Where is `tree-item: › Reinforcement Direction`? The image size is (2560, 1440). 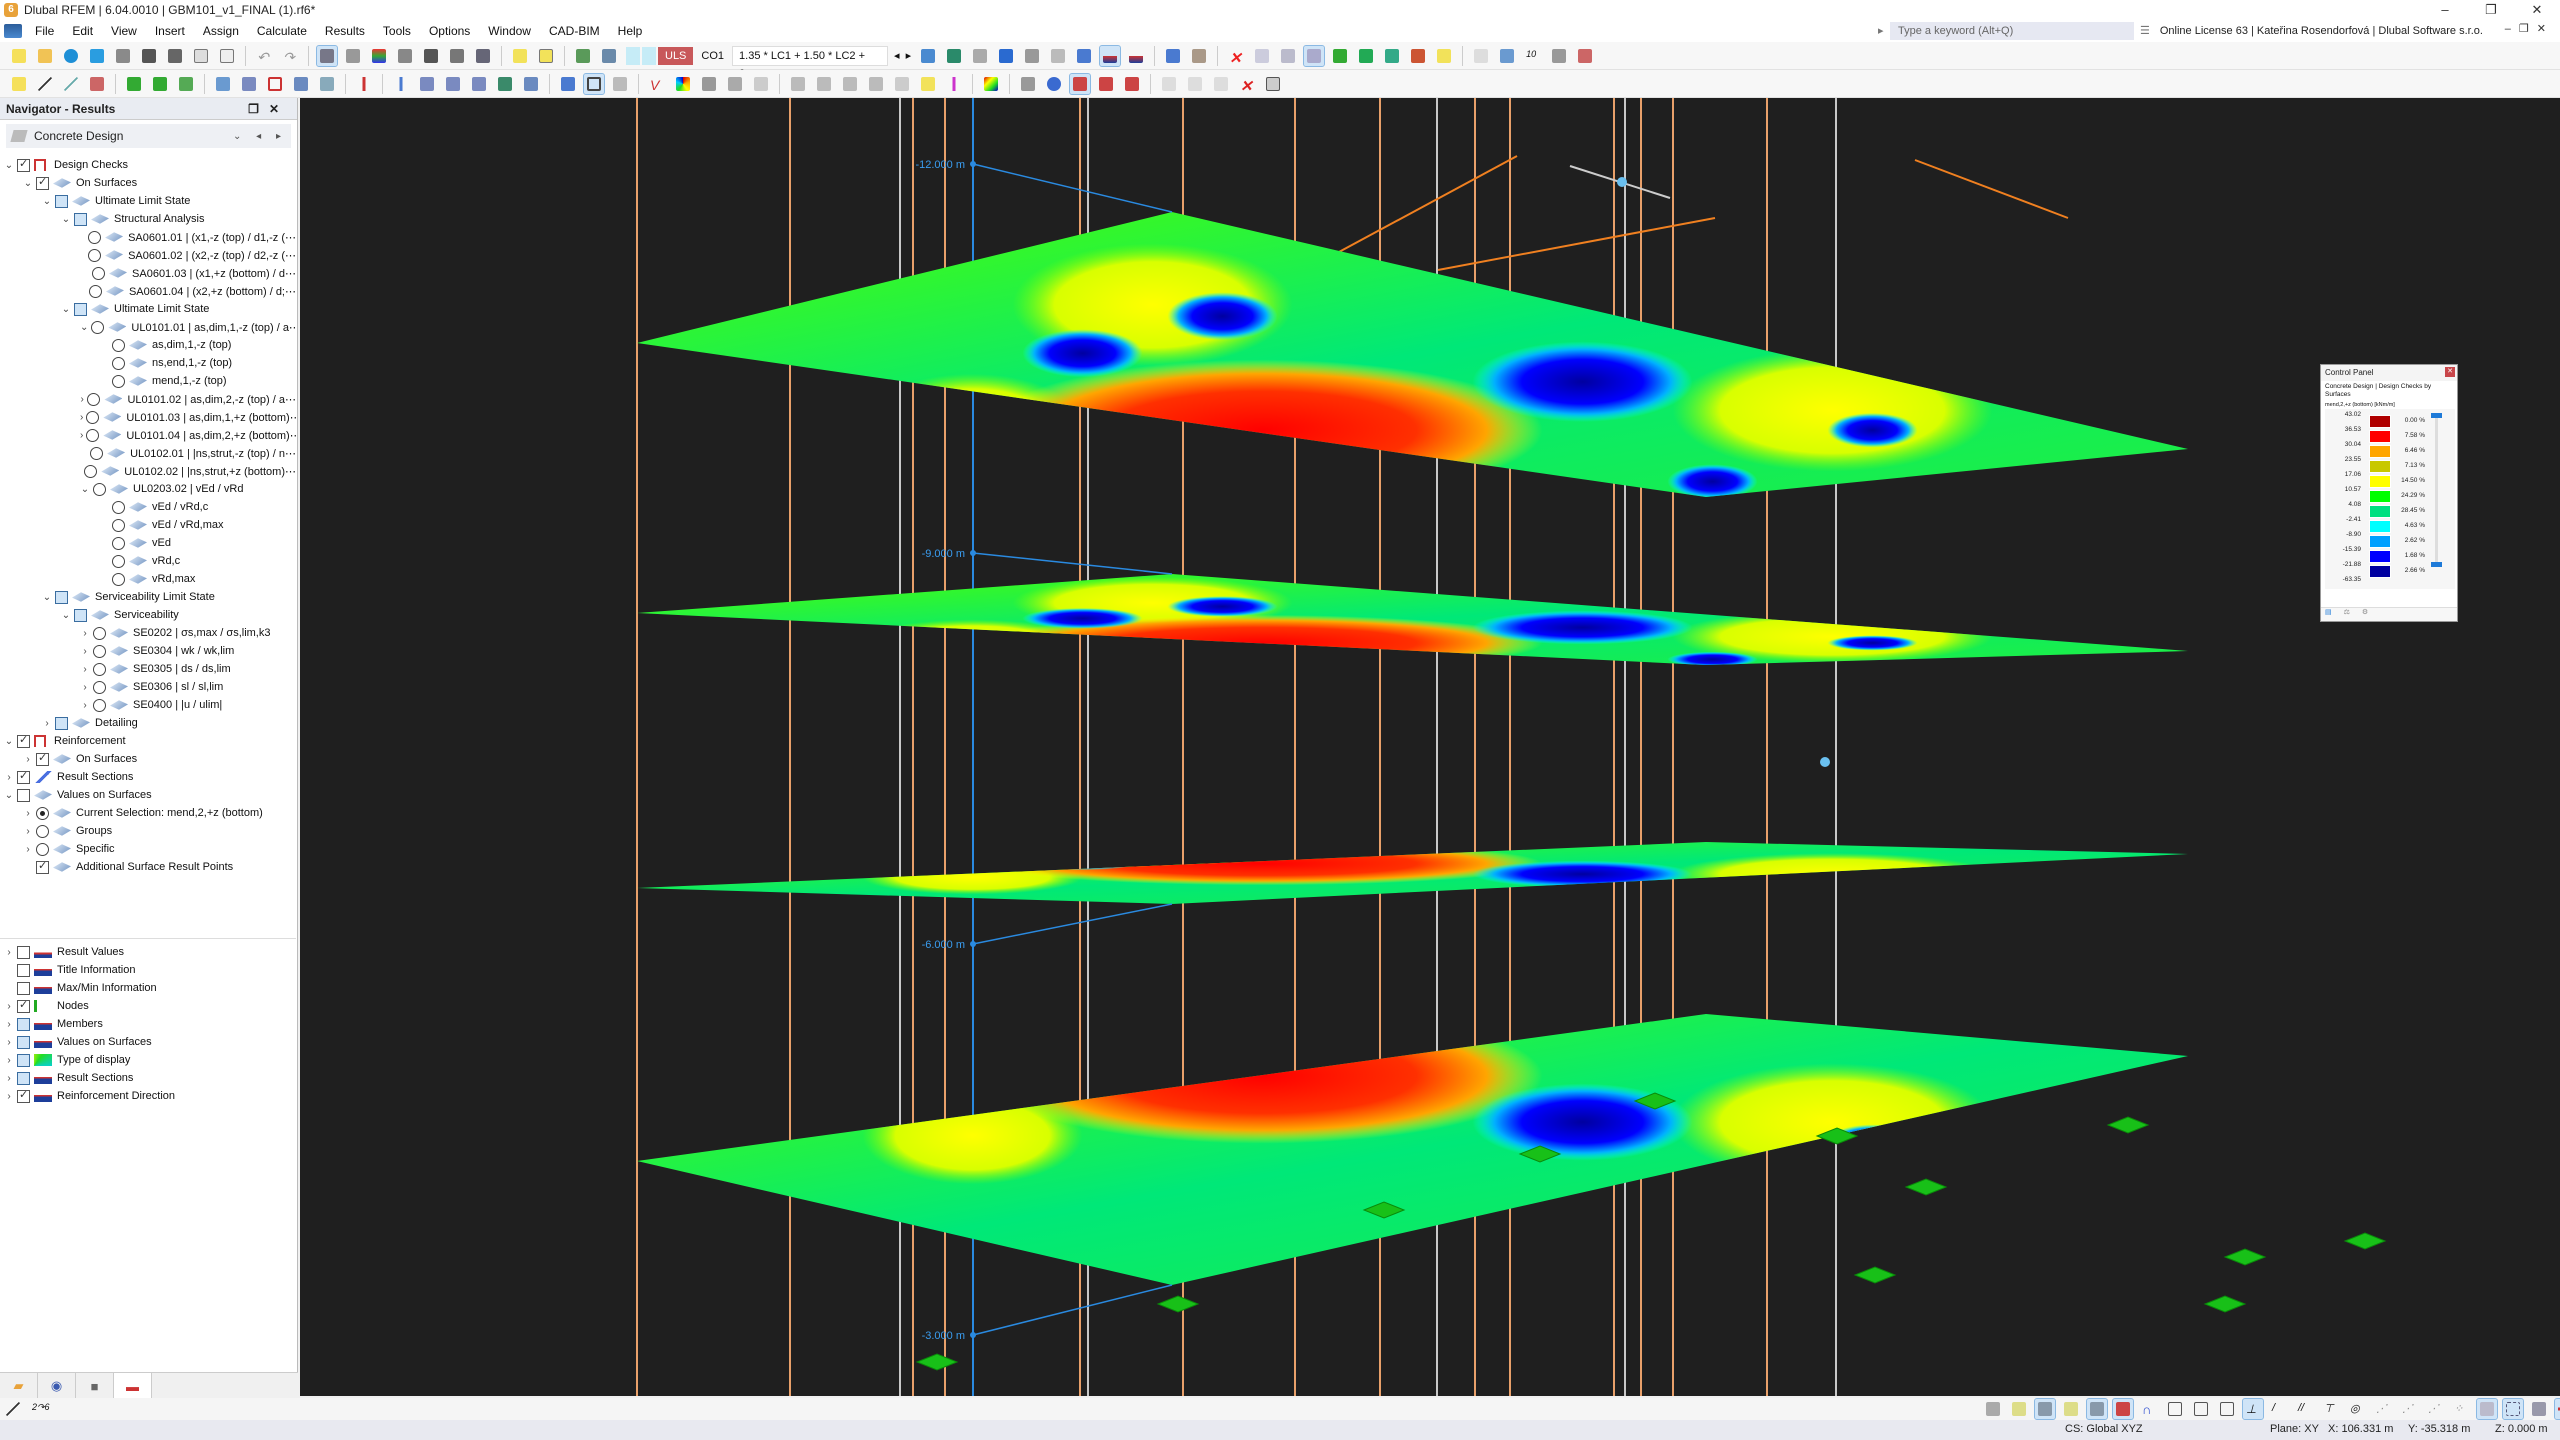 tree-item: › Reinforcement Direction is located at coordinates (148, 1096).